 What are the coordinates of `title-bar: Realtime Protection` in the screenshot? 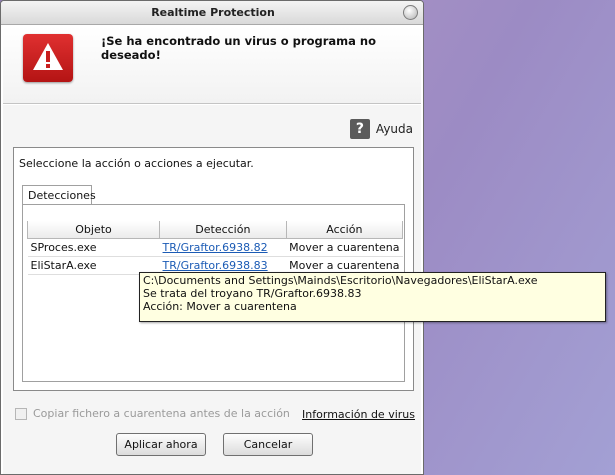 It's located at (212, 13).